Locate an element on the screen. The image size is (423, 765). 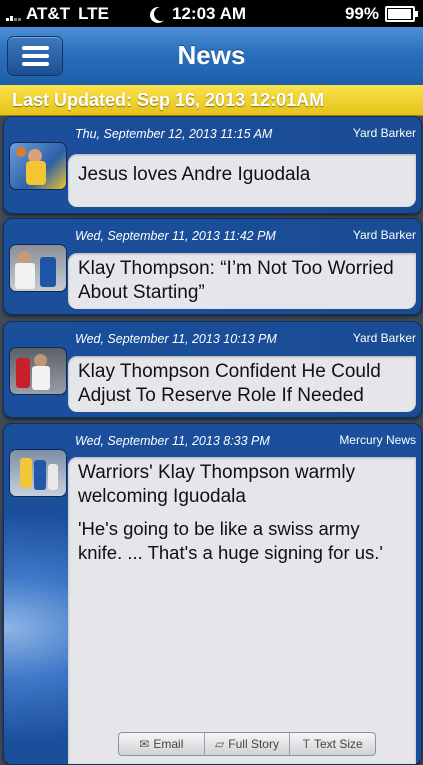
text-size-icon: T is located at coordinates (306, 744).